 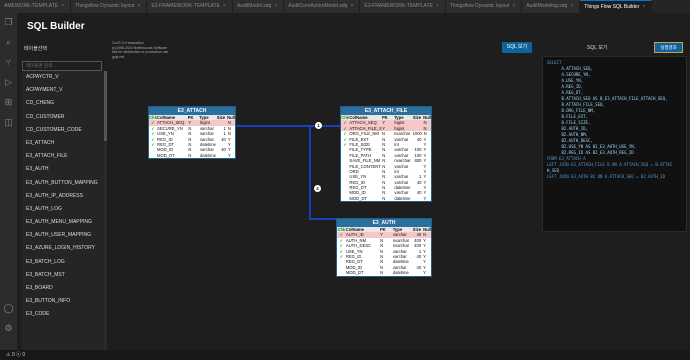 What do you see at coordinates (64, 196) in the screenshot?
I see `table-list-item: E3_AUTH_IP_ADDRESS` at bounding box center [64, 196].